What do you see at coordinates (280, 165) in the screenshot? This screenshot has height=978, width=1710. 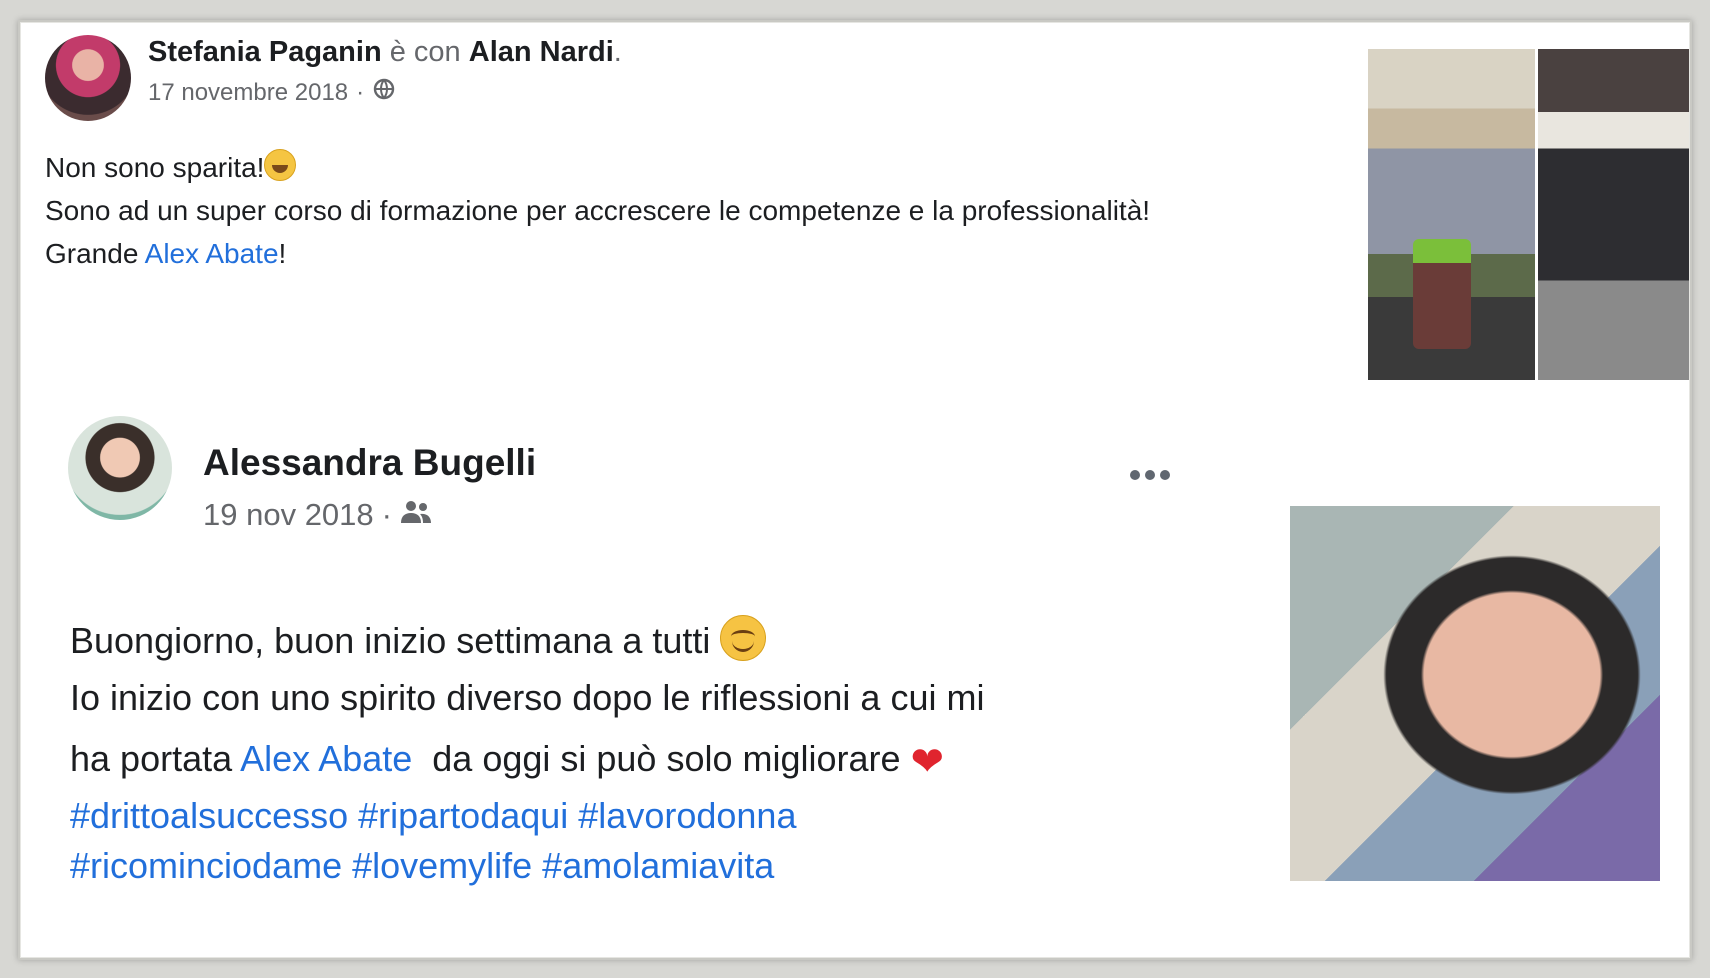 I see `grin-emoji-icon` at bounding box center [280, 165].